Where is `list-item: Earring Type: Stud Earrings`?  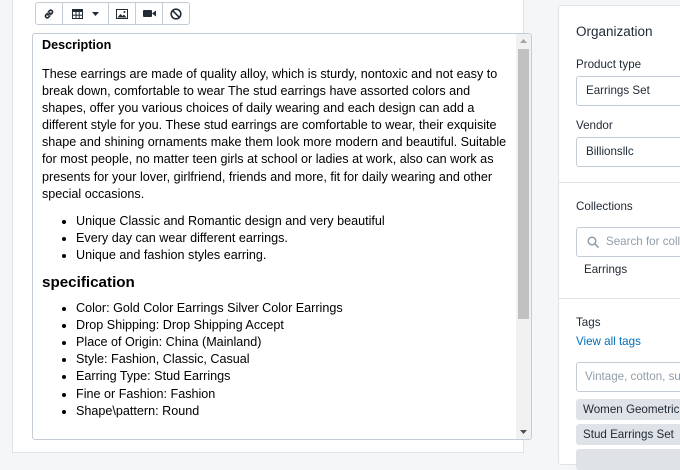 list-item: Earring Type: Stud Earrings is located at coordinates (294, 376).